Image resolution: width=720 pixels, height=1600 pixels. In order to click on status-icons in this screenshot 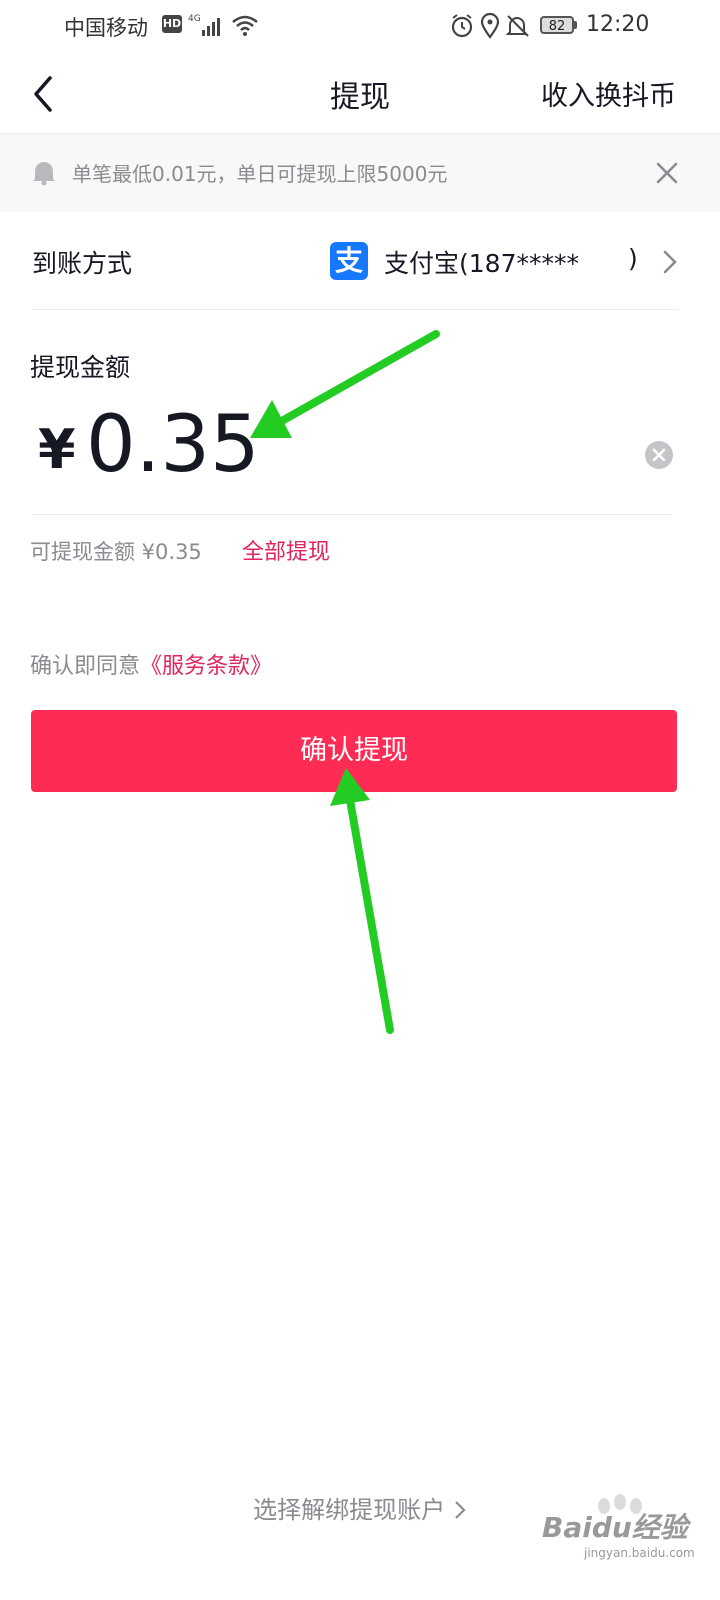, I will do `click(490, 25)`.